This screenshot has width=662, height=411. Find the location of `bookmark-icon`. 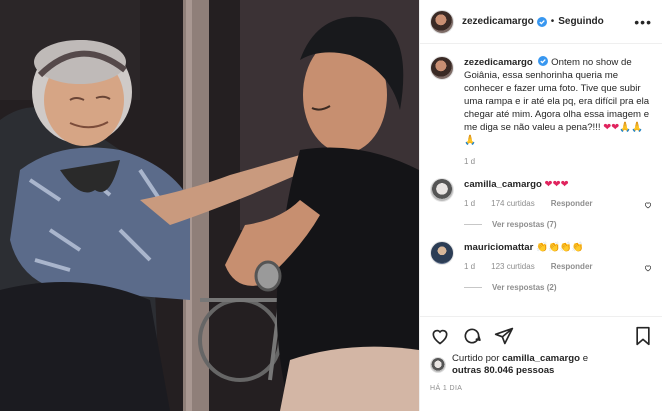

bookmark-icon is located at coordinates (643, 336).